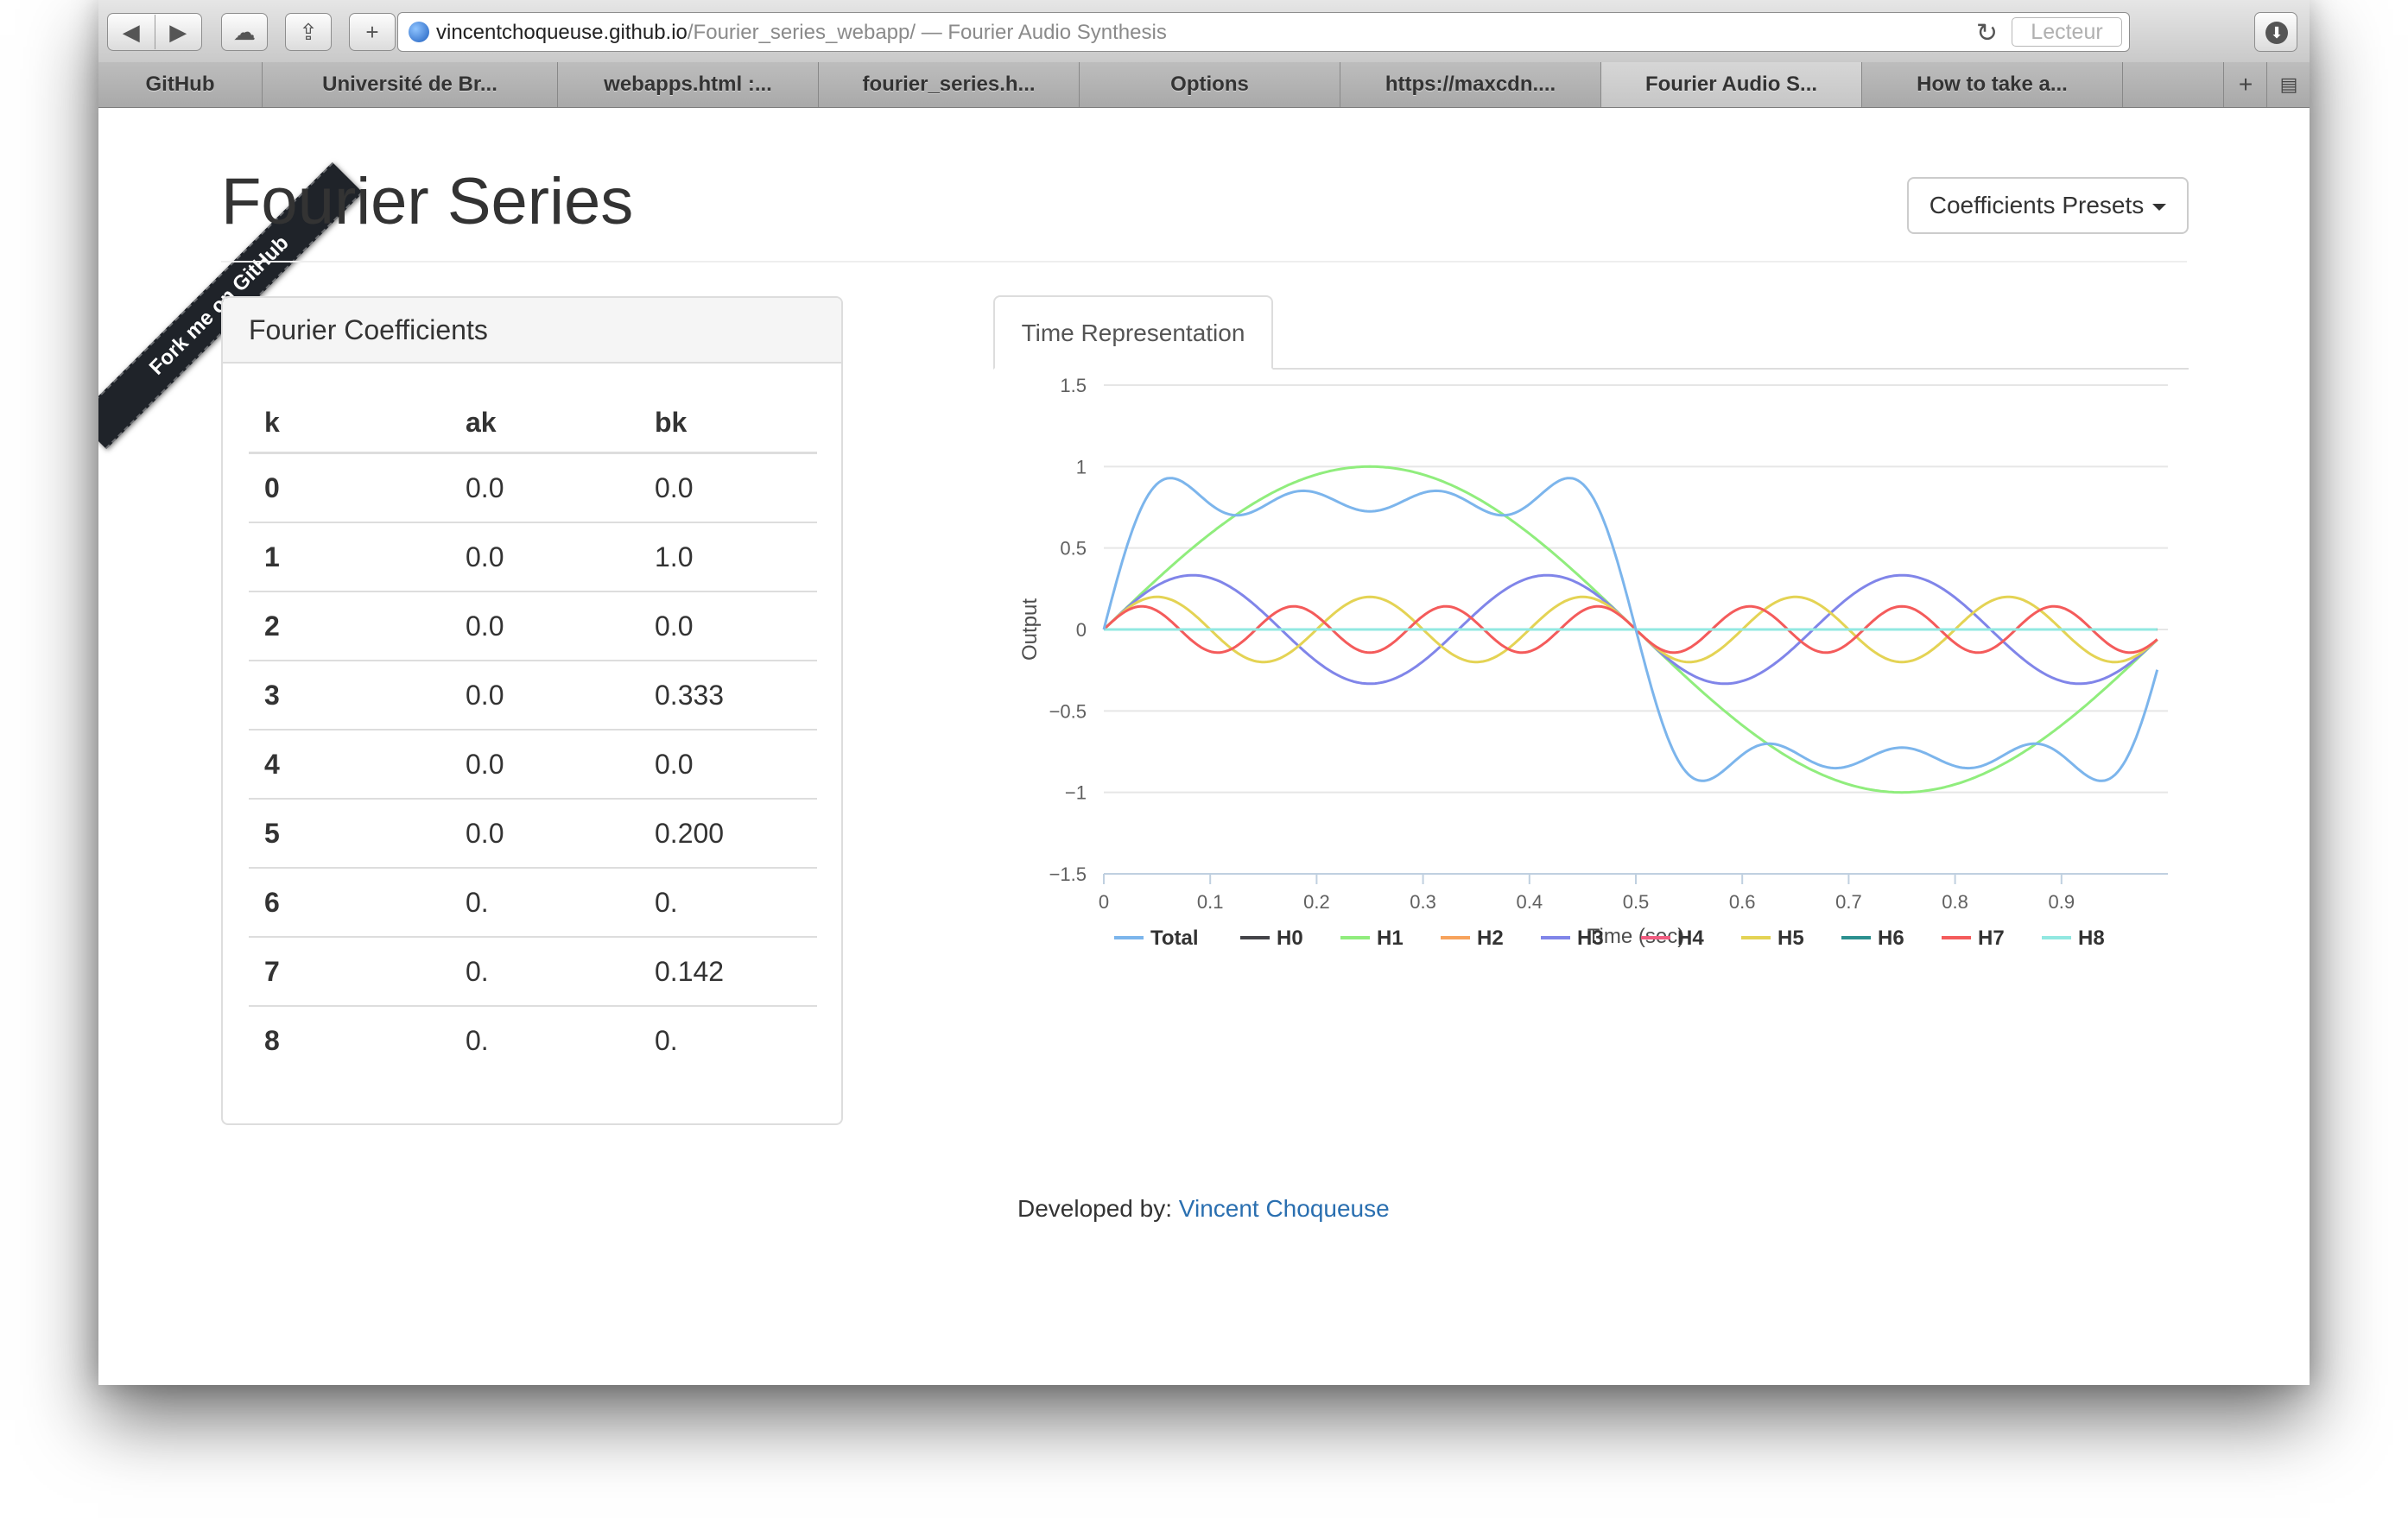  I want to click on legend-item-h4: H4, so click(1690, 938).